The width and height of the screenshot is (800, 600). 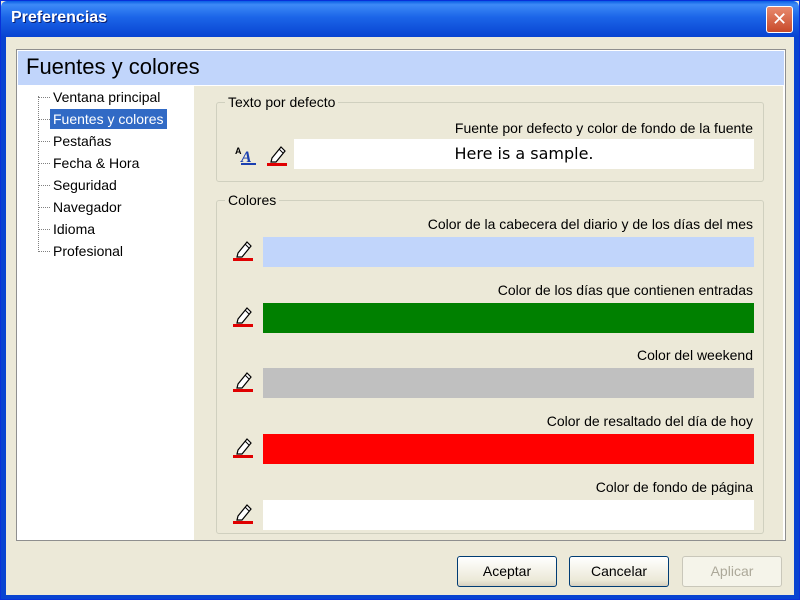 What do you see at coordinates (246, 155) in the screenshot?
I see `font-icon: A A` at bounding box center [246, 155].